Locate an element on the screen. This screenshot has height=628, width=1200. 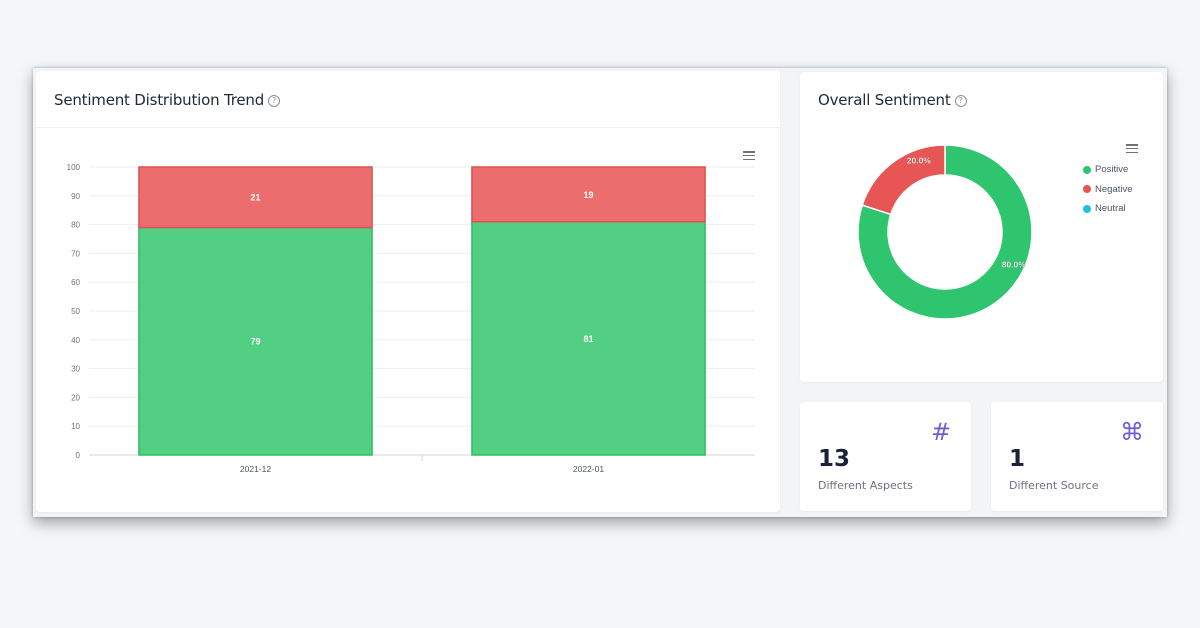
legend-item-positive: Positive is located at coordinates (1108, 170).